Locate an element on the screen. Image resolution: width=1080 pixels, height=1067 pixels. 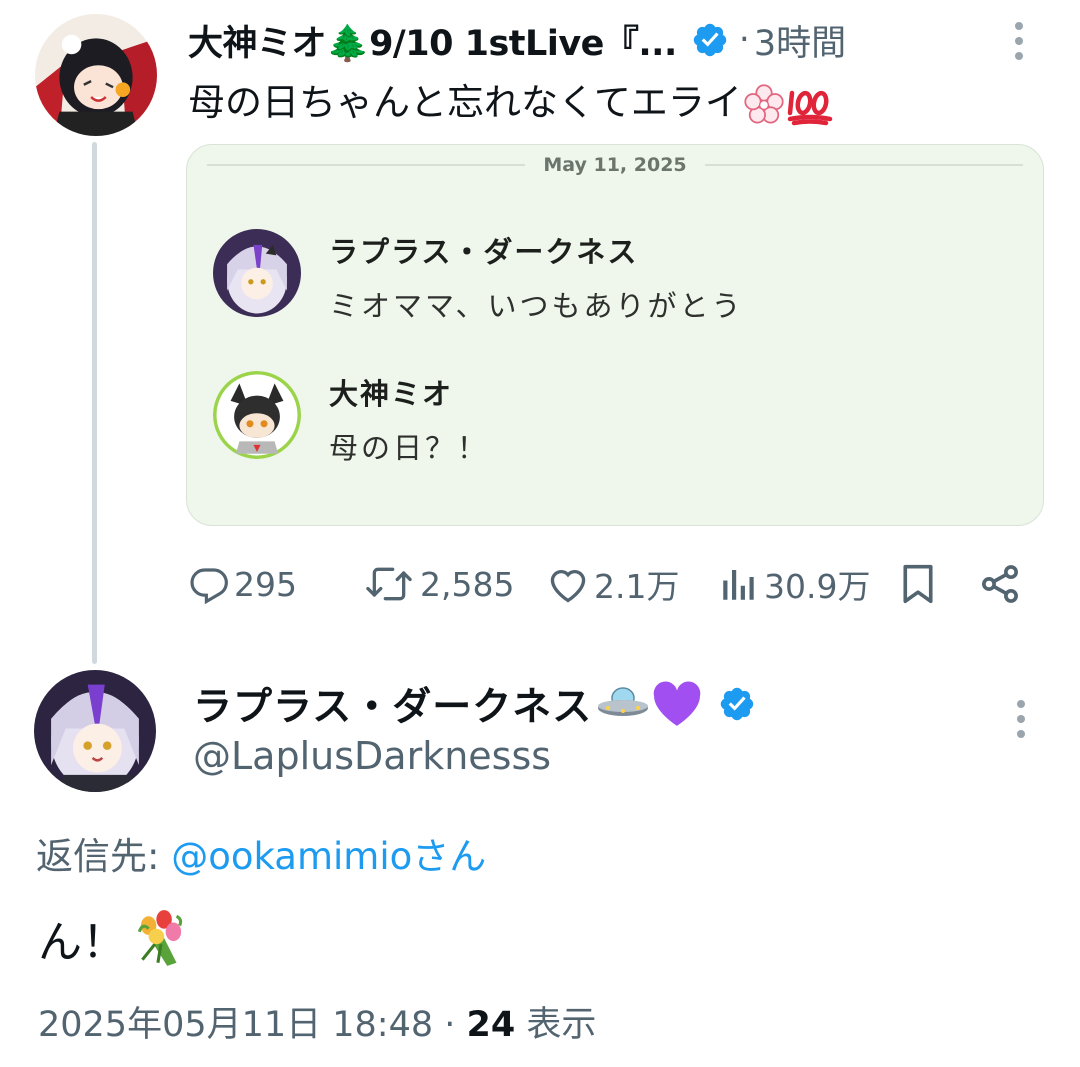
repost-count: 2,585 is located at coordinates (467, 584).